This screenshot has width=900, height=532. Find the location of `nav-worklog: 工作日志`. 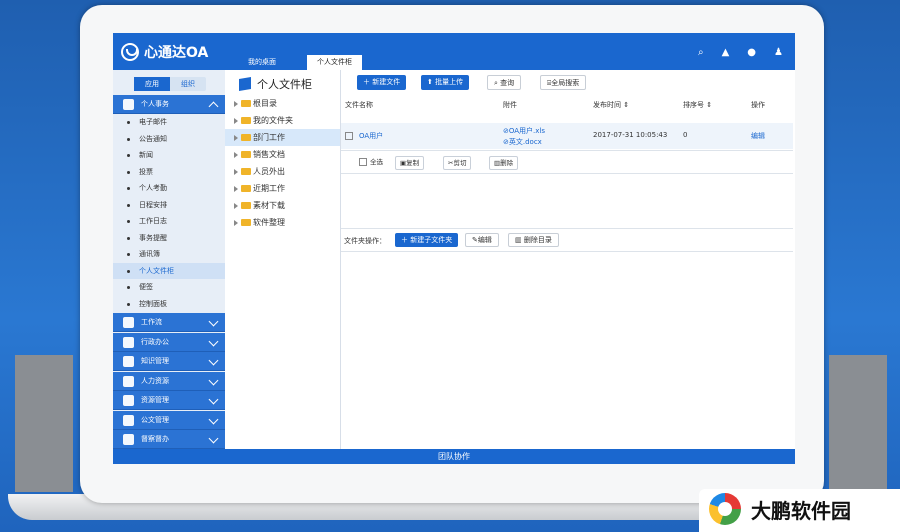

nav-worklog: 工作日志 is located at coordinates (169, 221).